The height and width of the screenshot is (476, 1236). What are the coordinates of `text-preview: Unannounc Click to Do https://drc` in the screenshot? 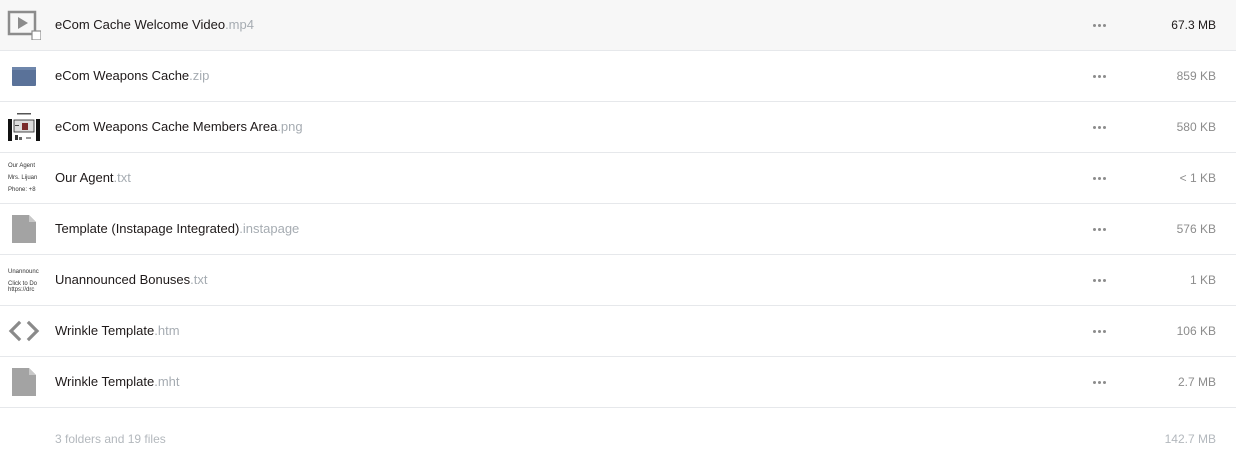 It's located at (23, 280).